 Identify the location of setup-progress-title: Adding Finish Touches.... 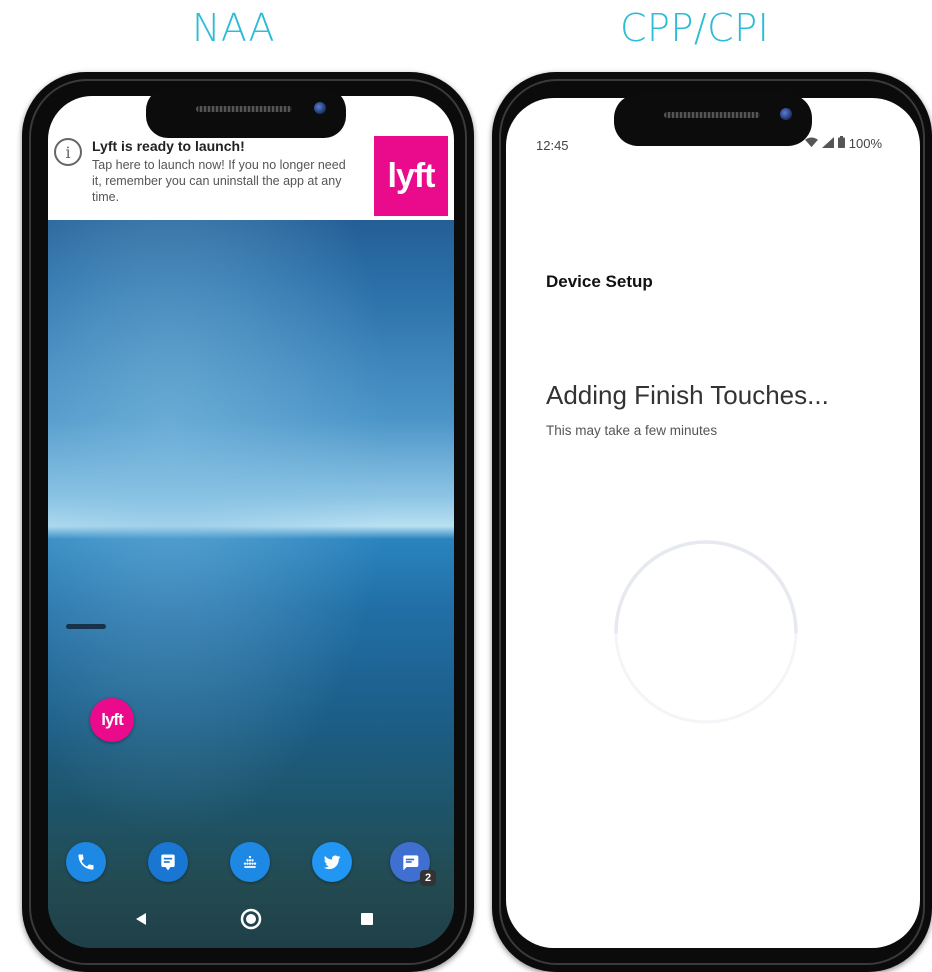
(687, 395).